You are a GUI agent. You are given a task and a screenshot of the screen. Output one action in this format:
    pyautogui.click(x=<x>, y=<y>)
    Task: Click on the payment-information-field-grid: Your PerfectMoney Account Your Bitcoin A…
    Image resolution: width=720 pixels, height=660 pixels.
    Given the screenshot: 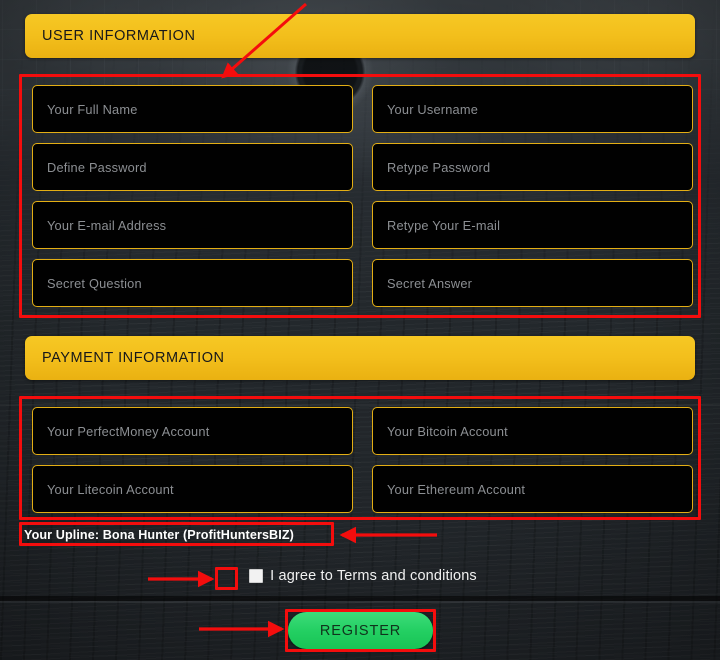 What is the action you would take?
    pyautogui.click(x=363, y=460)
    